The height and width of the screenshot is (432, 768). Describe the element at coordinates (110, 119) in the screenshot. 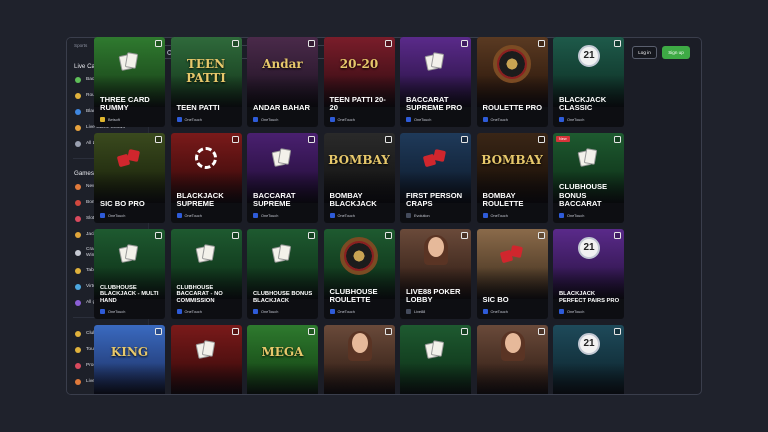

I see `game-provider: Betsoft` at that location.